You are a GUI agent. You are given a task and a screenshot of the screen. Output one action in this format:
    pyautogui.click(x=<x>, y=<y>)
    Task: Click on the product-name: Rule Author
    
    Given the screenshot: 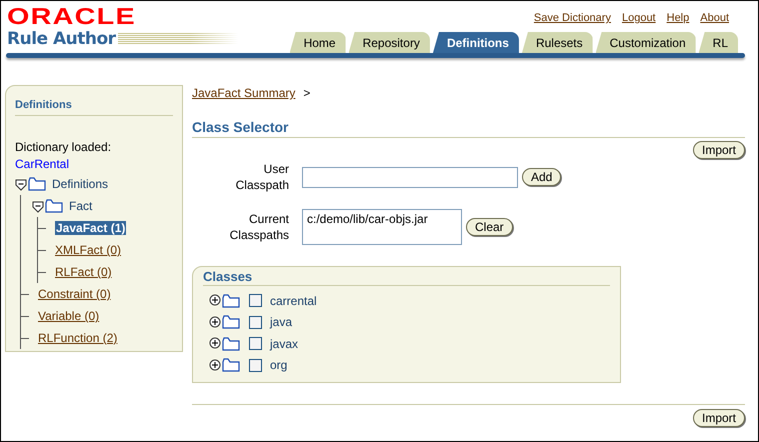 What is the action you would take?
    pyautogui.click(x=61, y=39)
    